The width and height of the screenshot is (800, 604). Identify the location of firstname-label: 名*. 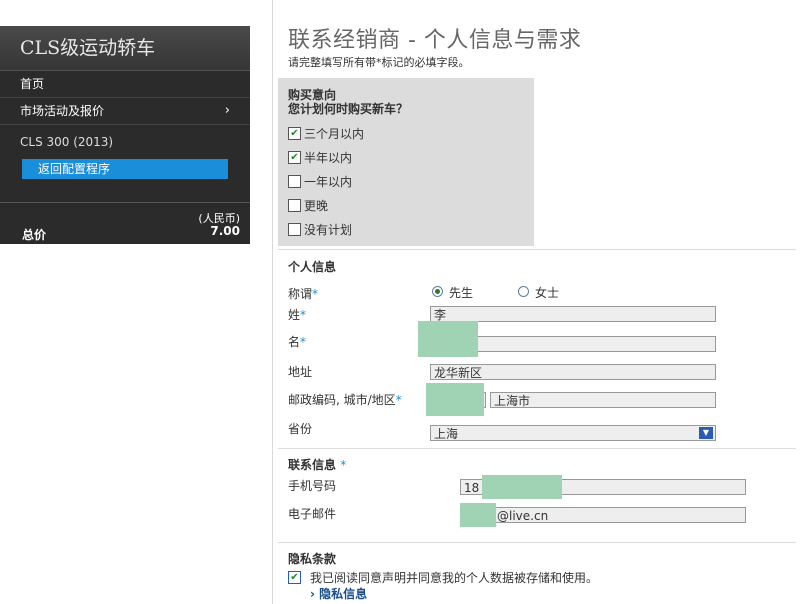
(297, 342).